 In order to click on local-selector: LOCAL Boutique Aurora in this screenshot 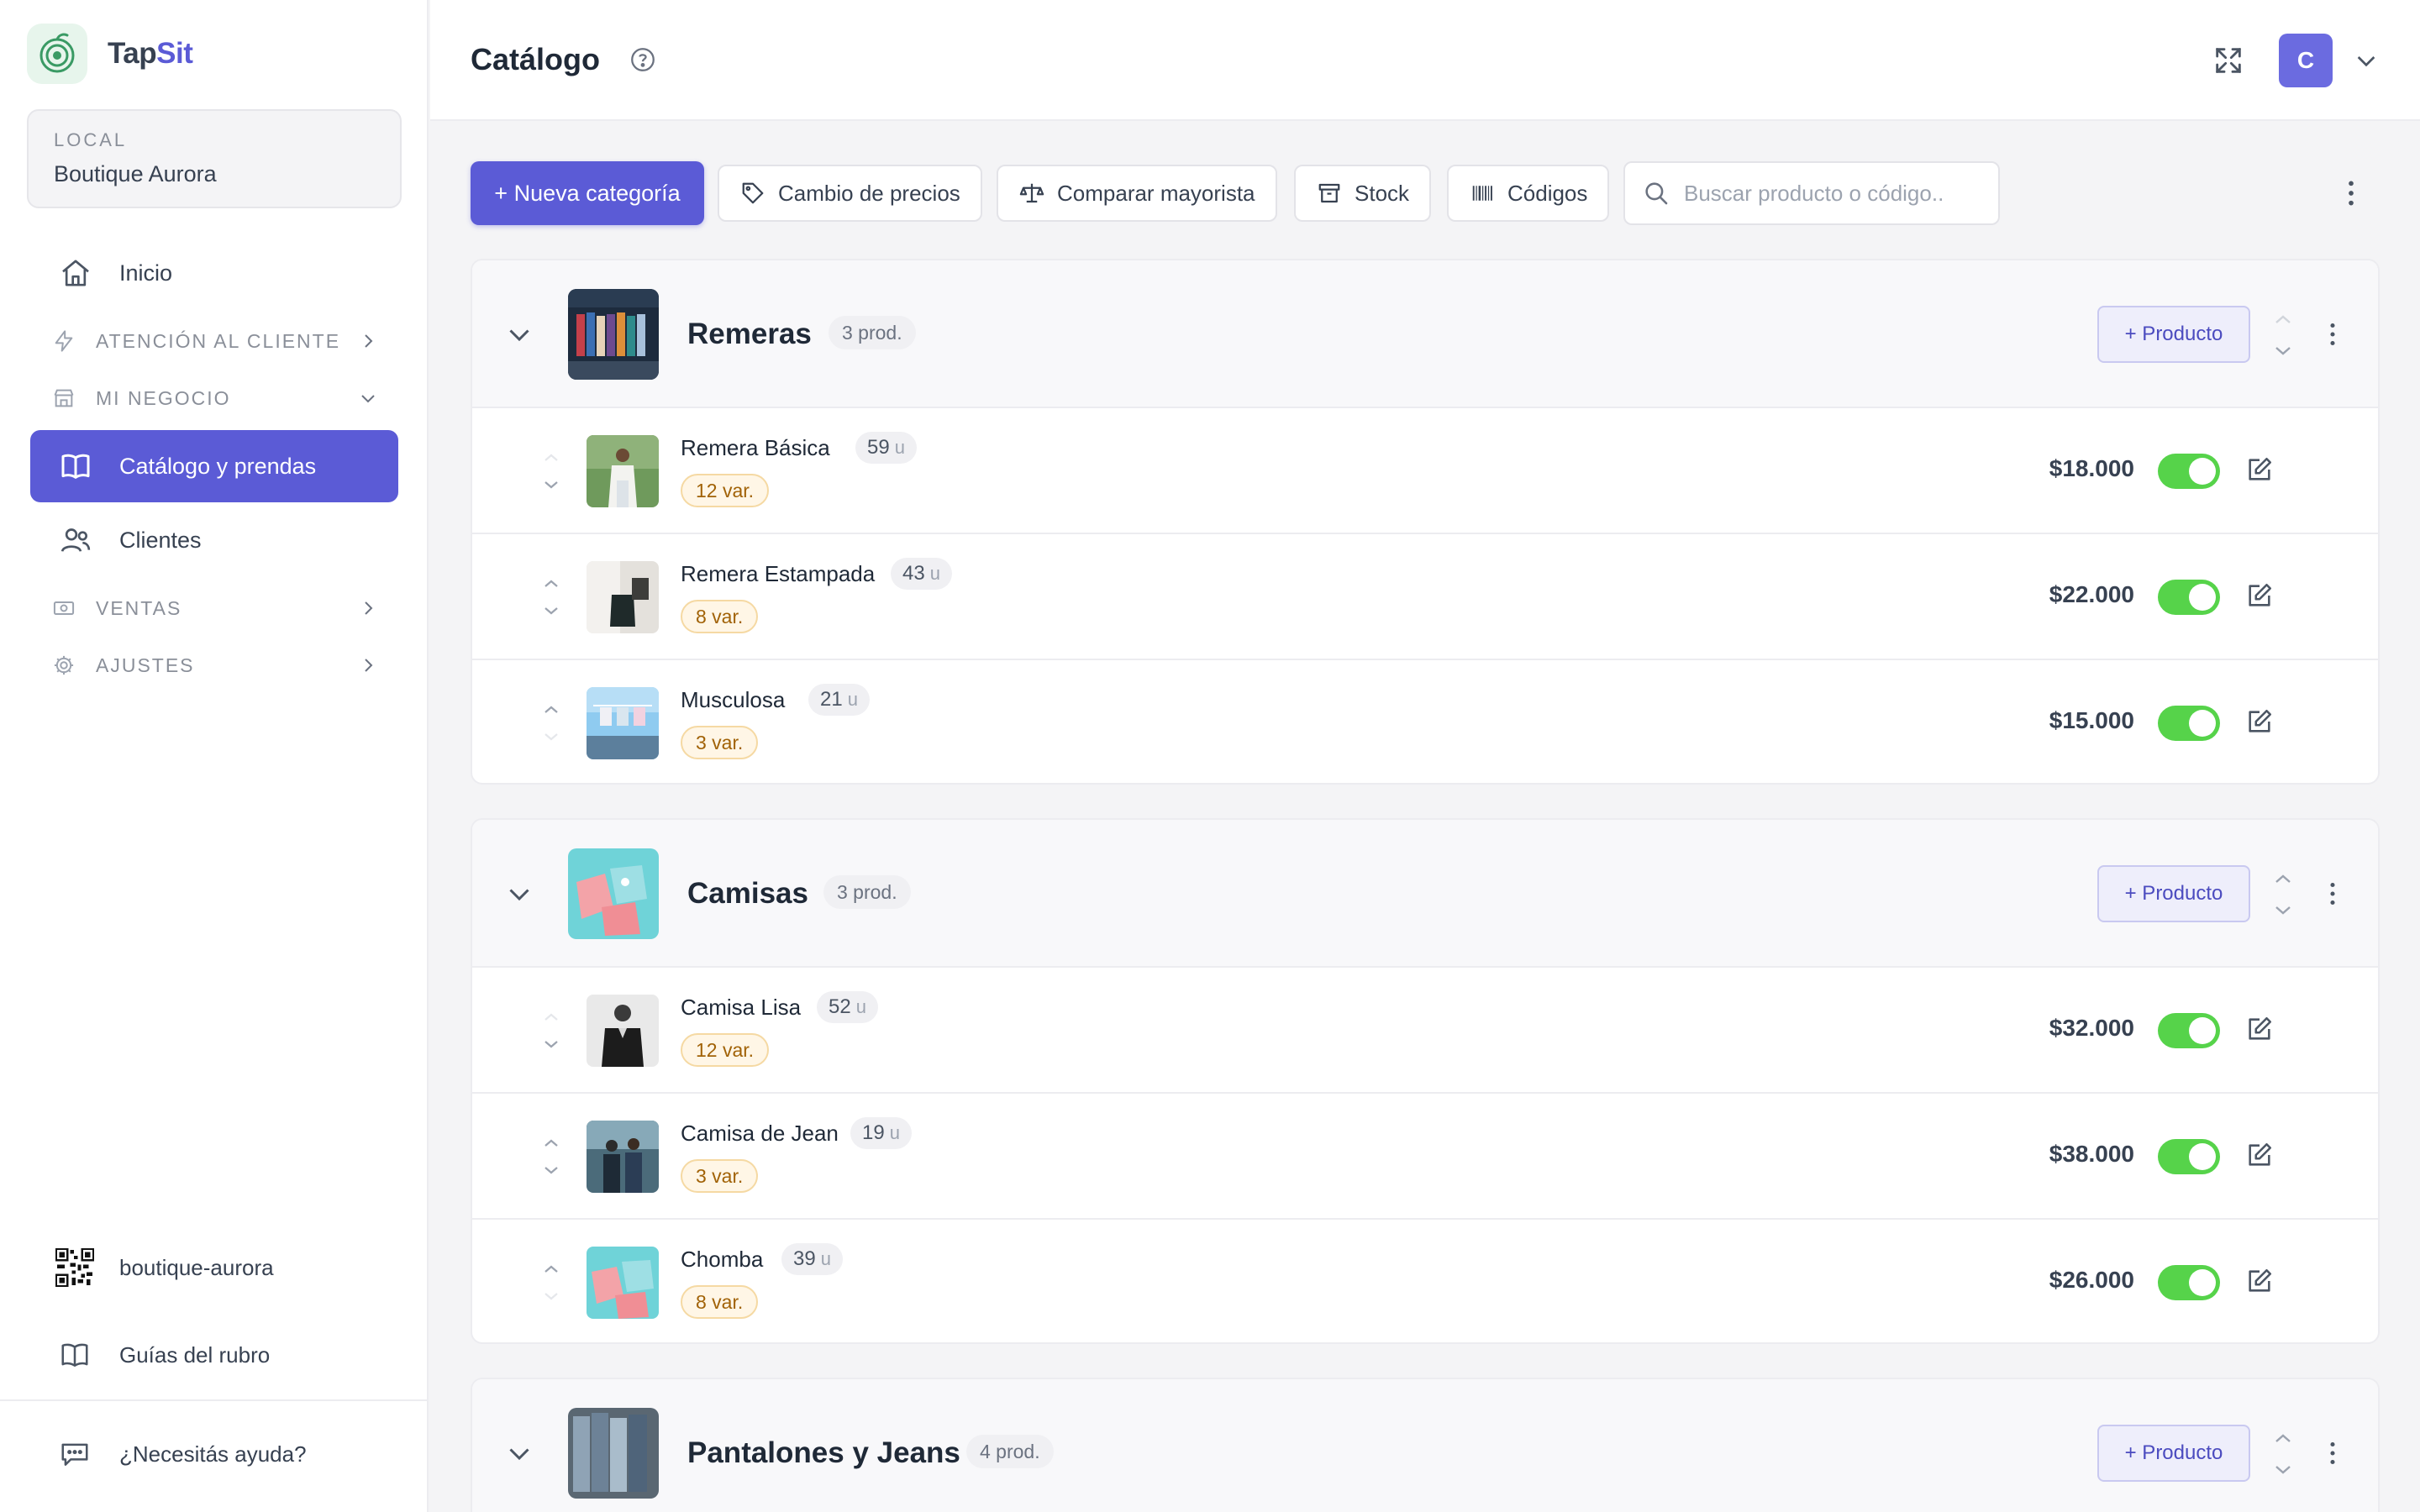, I will do `click(214, 158)`.